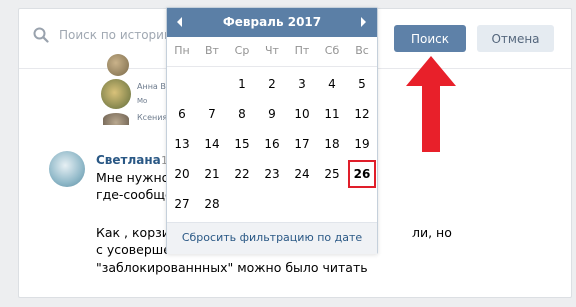 The height and width of the screenshot is (307, 576). Describe the element at coordinates (182, 204) in the screenshot. I see `date-cell: 27` at that location.